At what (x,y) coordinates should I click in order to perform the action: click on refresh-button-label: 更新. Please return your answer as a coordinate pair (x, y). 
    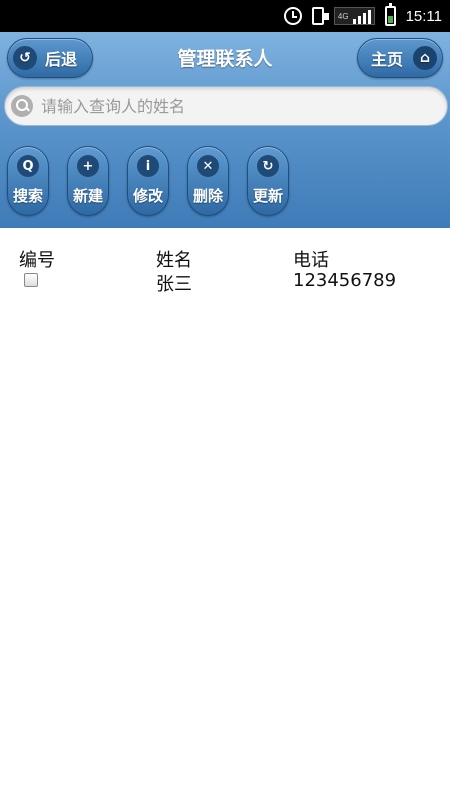
    Looking at the image, I should click on (267, 196).